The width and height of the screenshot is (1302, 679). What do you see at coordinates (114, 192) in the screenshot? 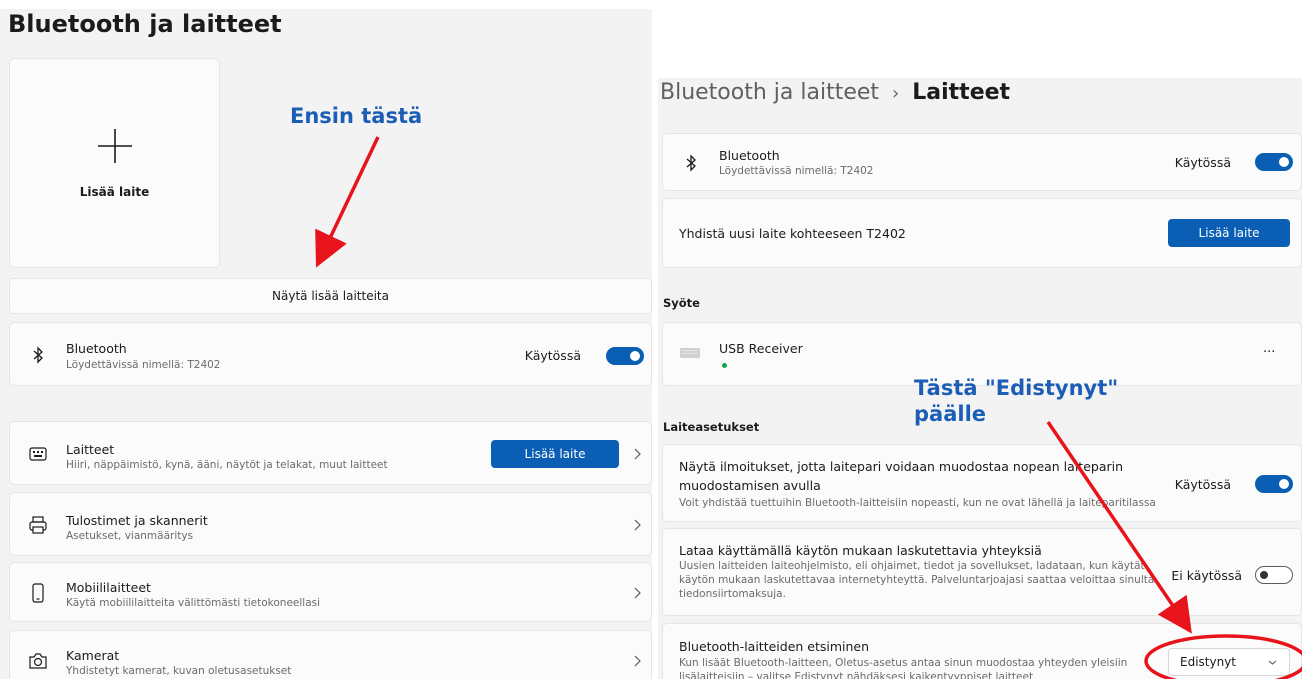
I see `add-device-label: Lisää laite` at bounding box center [114, 192].